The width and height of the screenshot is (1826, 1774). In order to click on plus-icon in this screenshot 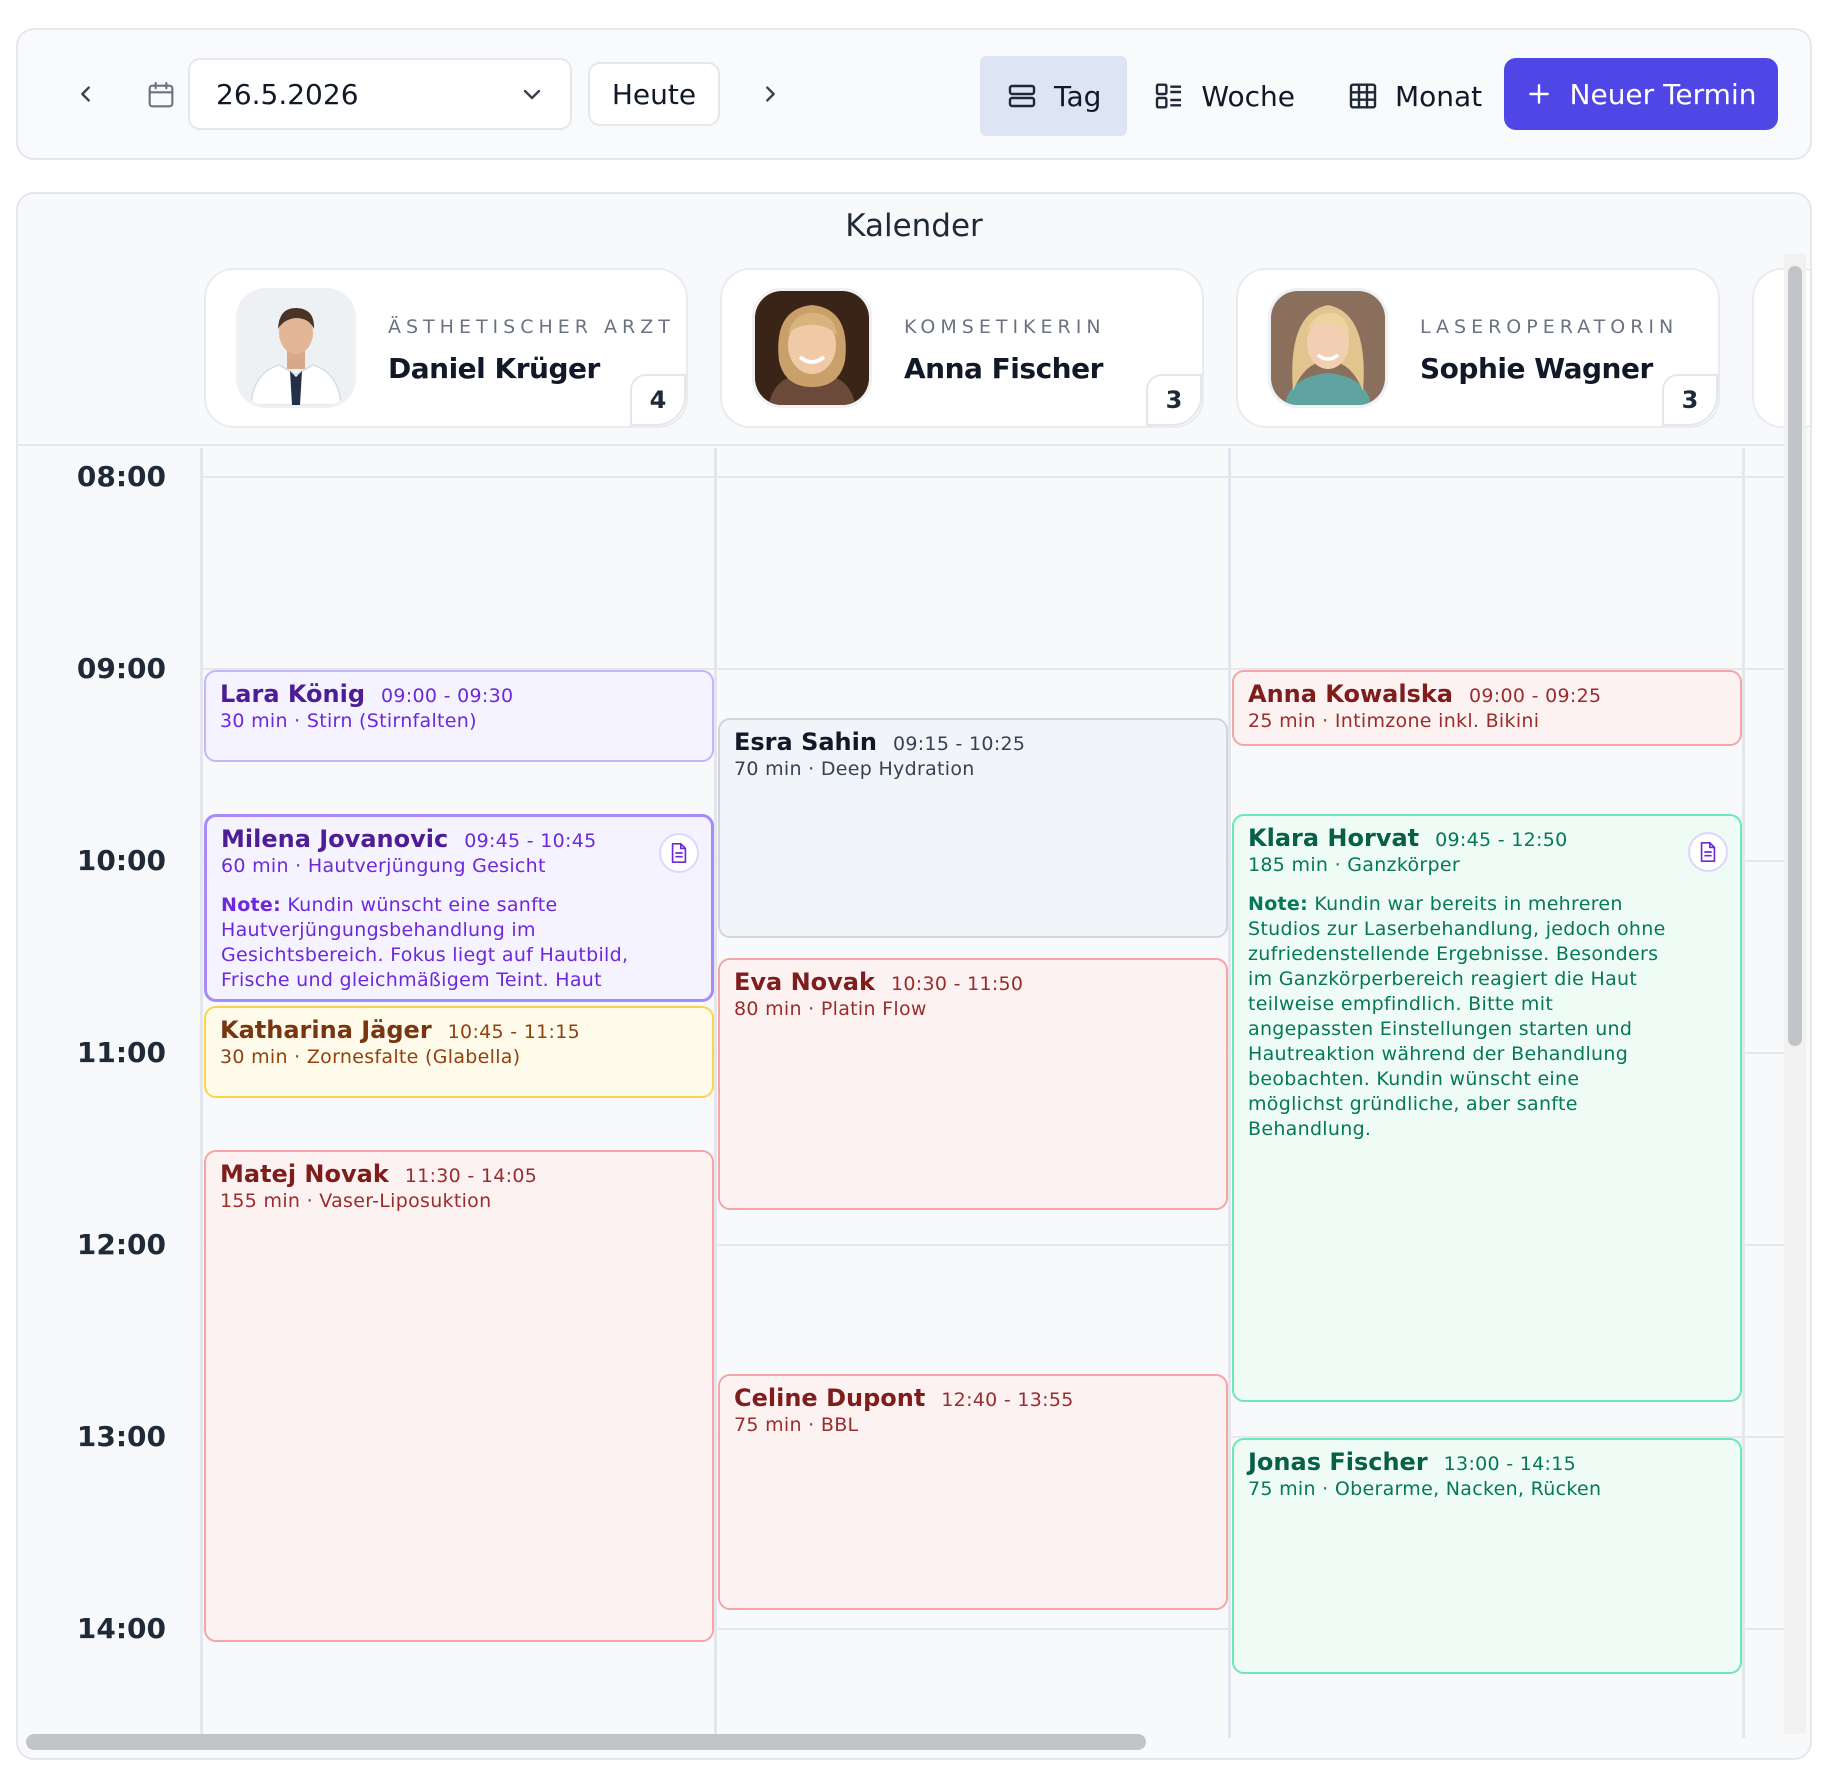, I will do `click(1538, 94)`.